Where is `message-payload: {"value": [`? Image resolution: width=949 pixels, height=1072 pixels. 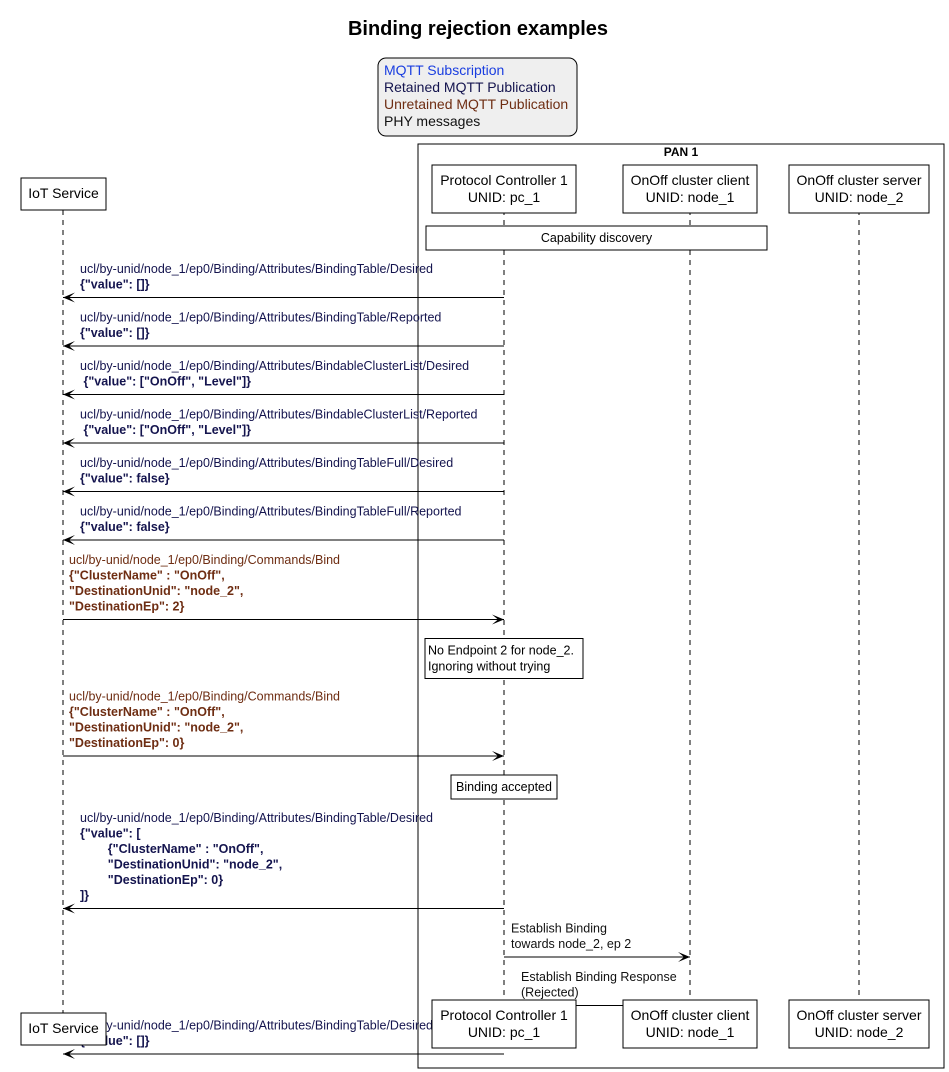
message-payload: {"value": [ is located at coordinates (110, 834).